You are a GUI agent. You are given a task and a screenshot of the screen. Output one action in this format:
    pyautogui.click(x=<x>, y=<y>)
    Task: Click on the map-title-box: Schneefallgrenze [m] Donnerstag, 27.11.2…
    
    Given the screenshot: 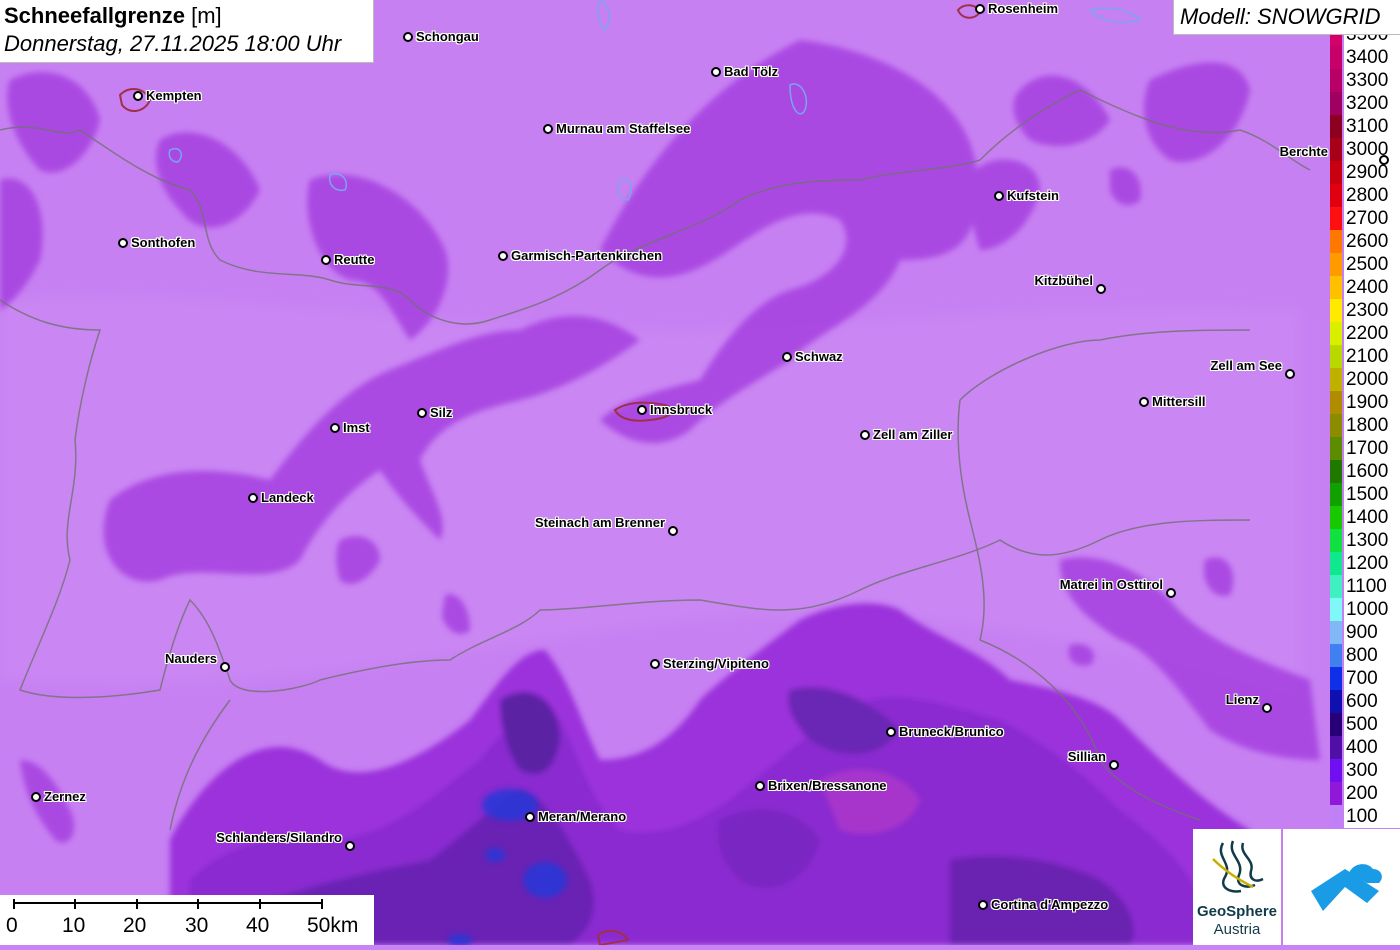 What is the action you would take?
    pyautogui.click(x=187, y=31)
    